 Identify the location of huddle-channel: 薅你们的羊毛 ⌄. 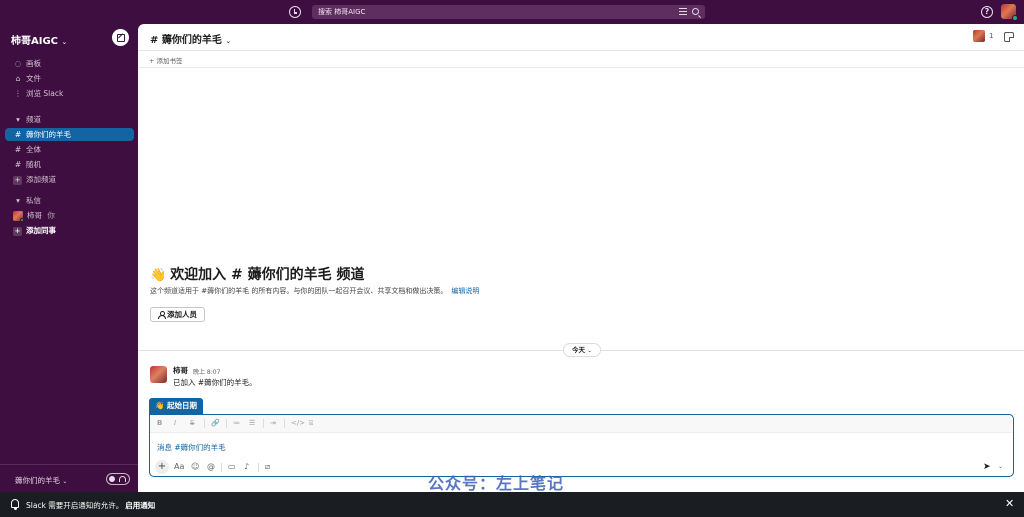
(41, 480).